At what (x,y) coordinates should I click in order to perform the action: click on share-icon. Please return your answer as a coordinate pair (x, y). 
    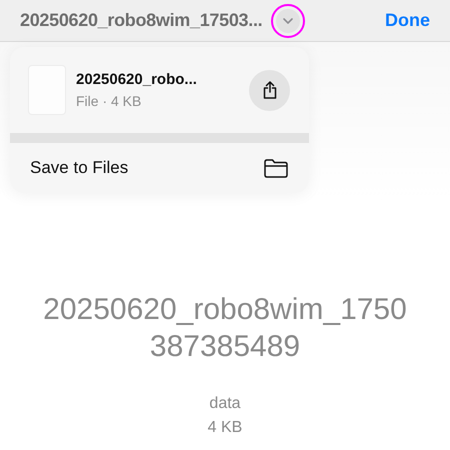
    Looking at the image, I should click on (269, 90).